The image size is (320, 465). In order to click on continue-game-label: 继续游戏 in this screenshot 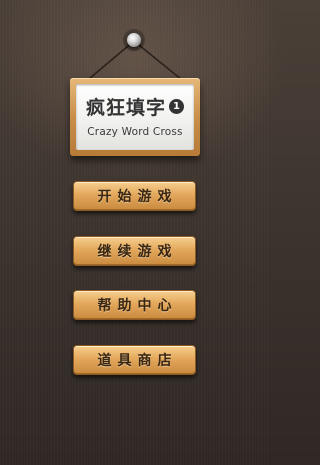, I will do `click(137, 252)`.